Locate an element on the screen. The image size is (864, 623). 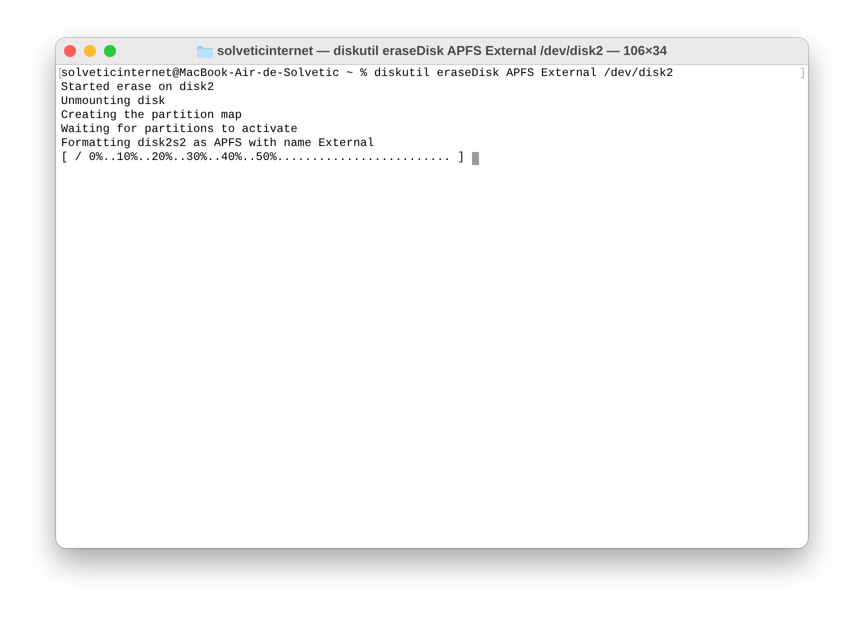
window-title: solveticinternet — diskutil eraseDisk APFS External /dev/disk2 — 106×34 is located at coordinates (442, 51).